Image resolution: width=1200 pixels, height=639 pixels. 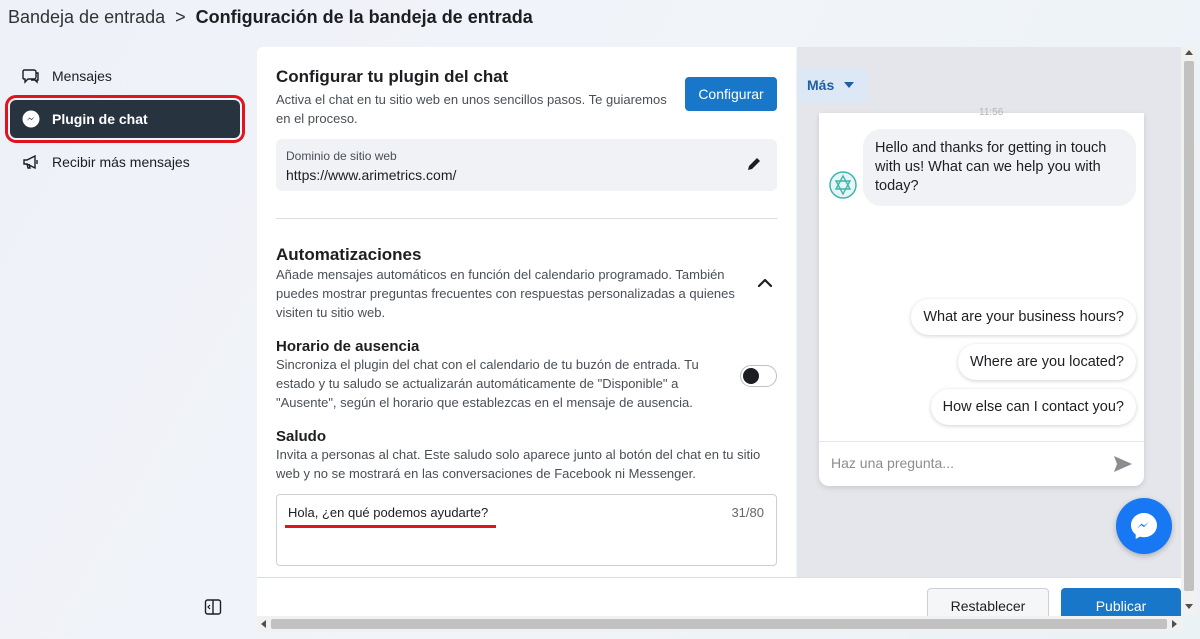 I want to click on quick-reply-business-hours: What are your business hours?, so click(x=1023, y=317).